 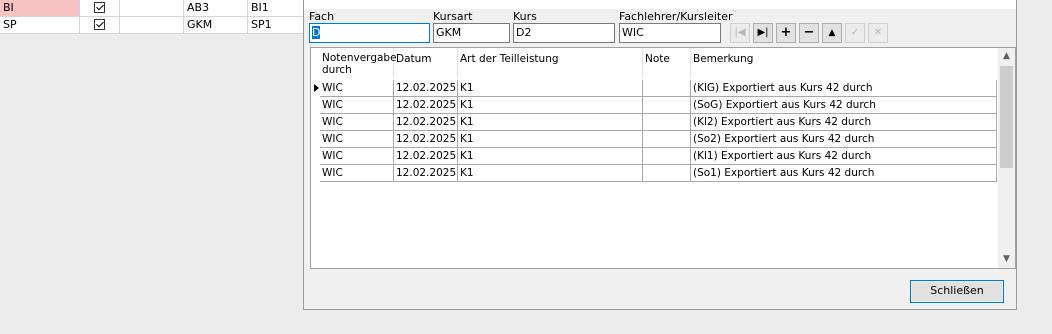 What do you see at coordinates (216, 25) in the screenshot?
I see `grid-cell-kursart: GKM` at bounding box center [216, 25].